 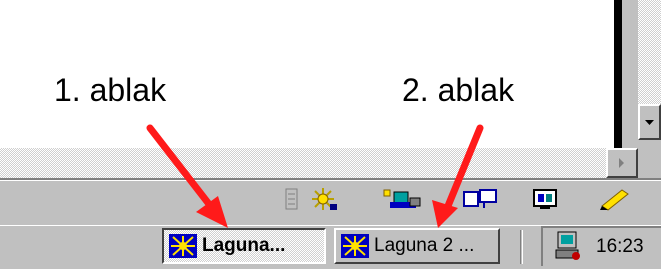 What do you see at coordinates (458, 176) in the screenshot?
I see `arrow-second-window` at bounding box center [458, 176].